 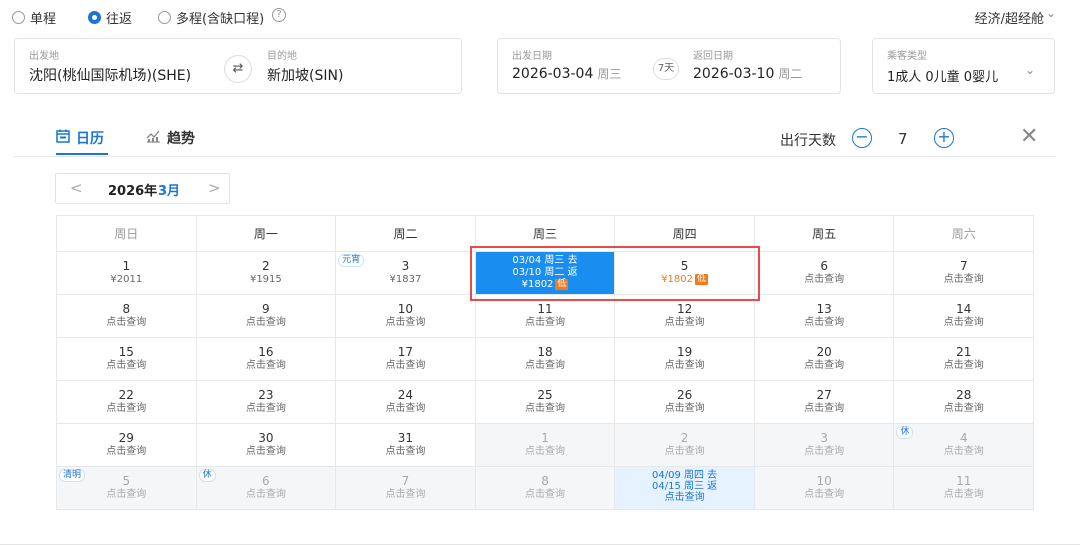 I want to click on calendar-day-cell: 28 点击查询, so click(x=964, y=402).